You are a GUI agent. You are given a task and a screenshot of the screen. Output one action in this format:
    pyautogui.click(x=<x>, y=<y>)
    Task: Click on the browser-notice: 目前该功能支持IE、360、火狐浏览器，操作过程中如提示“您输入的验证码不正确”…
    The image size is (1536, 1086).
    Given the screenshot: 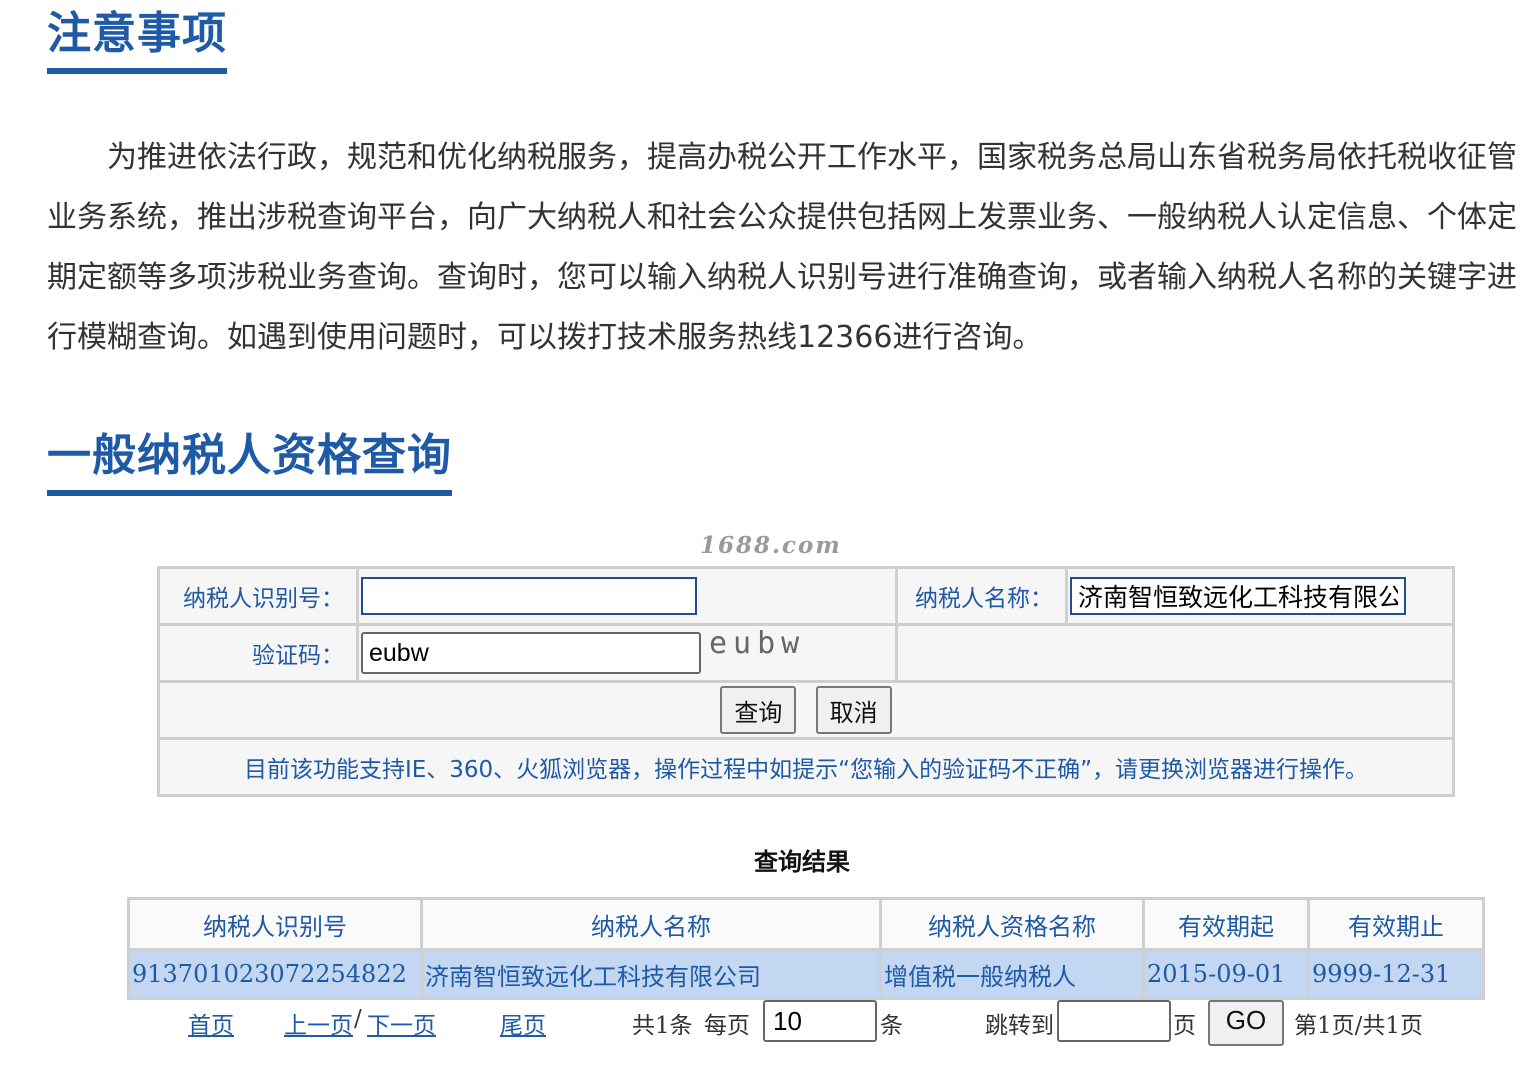 What is the action you would take?
    pyautogui.click(x=806, y=767)
    